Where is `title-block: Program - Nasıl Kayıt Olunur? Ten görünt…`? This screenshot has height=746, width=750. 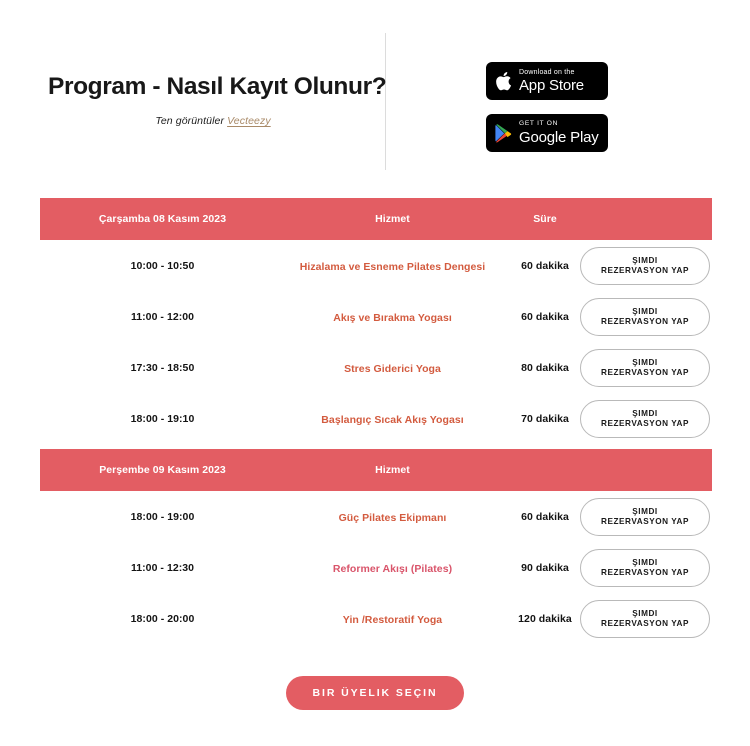
title-block: Program - Nasıl Kayıt Olunur? Ten görünt… is located at coordinates (217, 100).